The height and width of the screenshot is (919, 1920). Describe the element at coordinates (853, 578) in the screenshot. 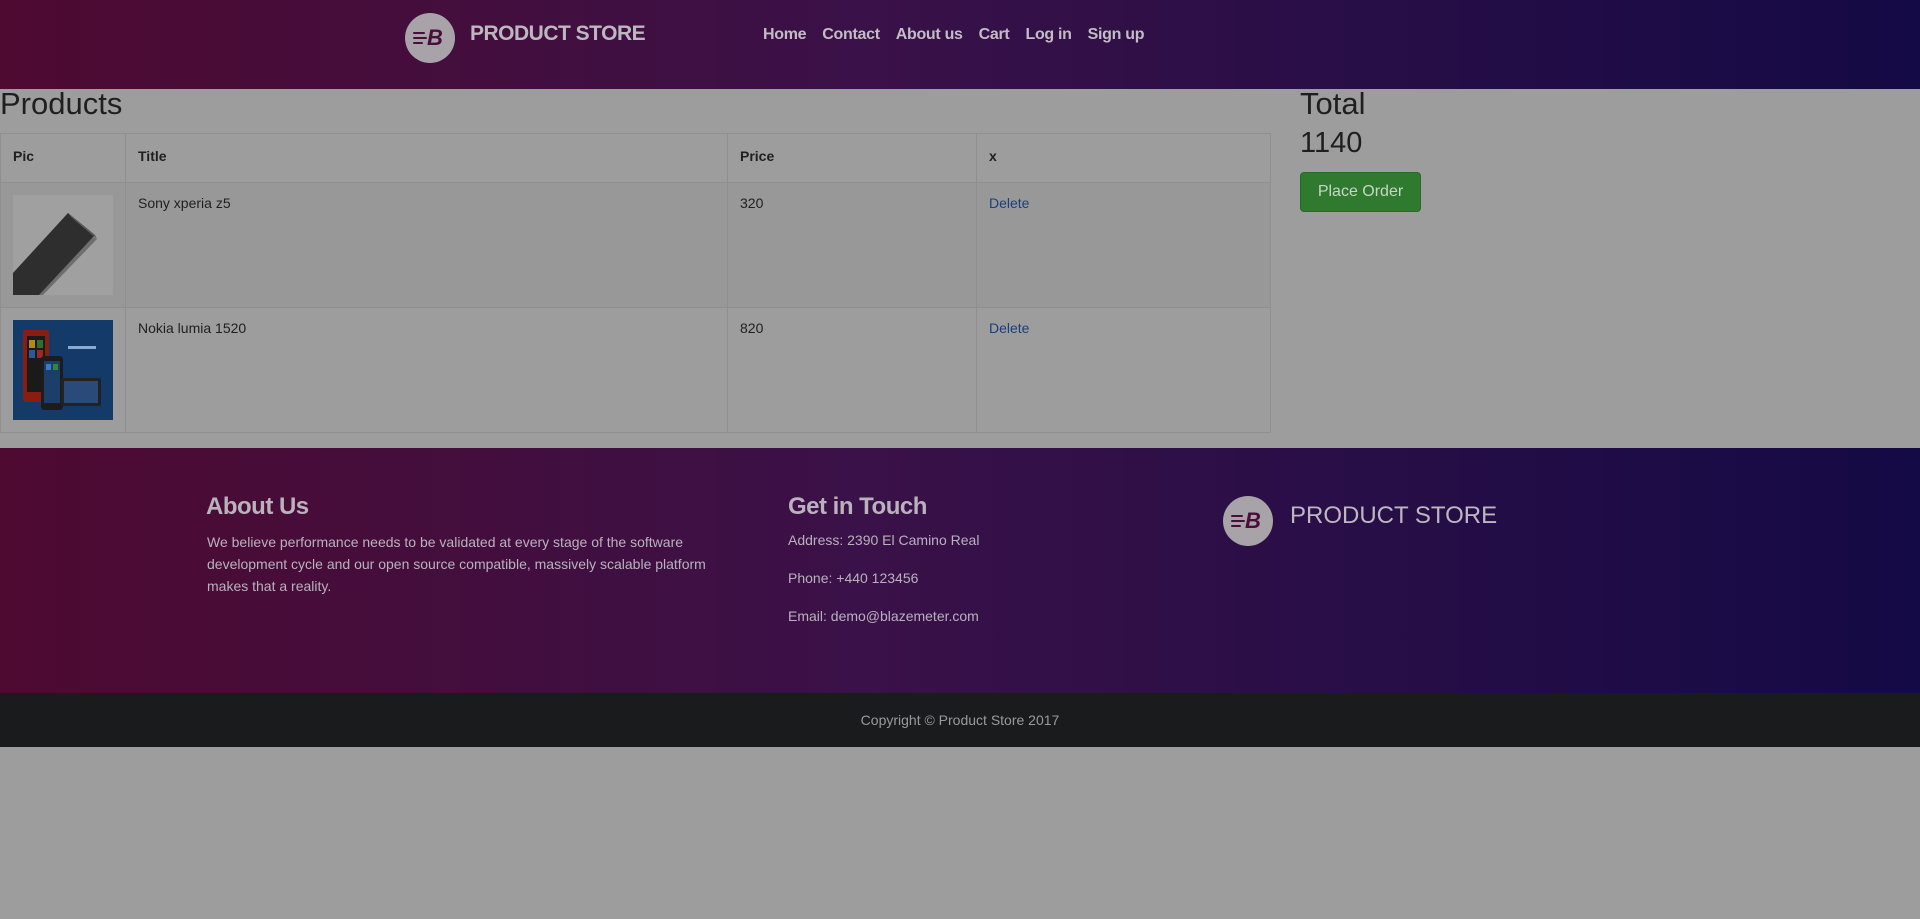

I see `footer-phone: Phone: +440 123456` at that location.